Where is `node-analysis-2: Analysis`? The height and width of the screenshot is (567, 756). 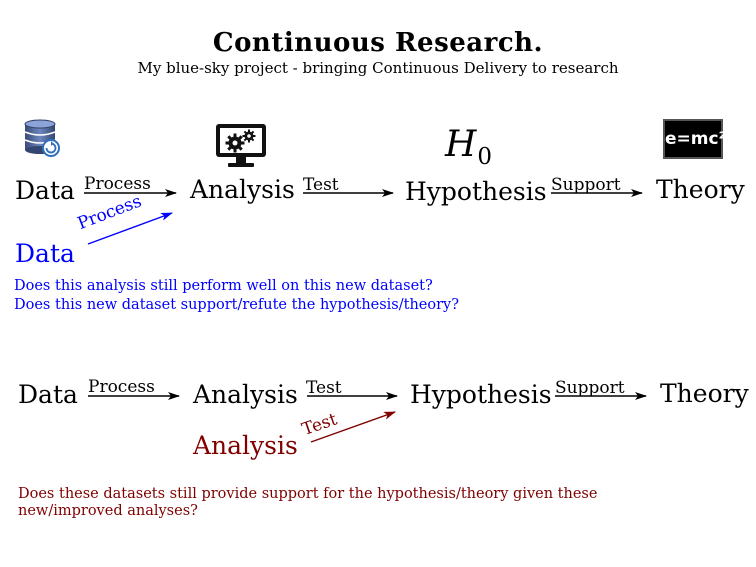 node-analysis-2: Analysis is located at coordinates (245, 394).